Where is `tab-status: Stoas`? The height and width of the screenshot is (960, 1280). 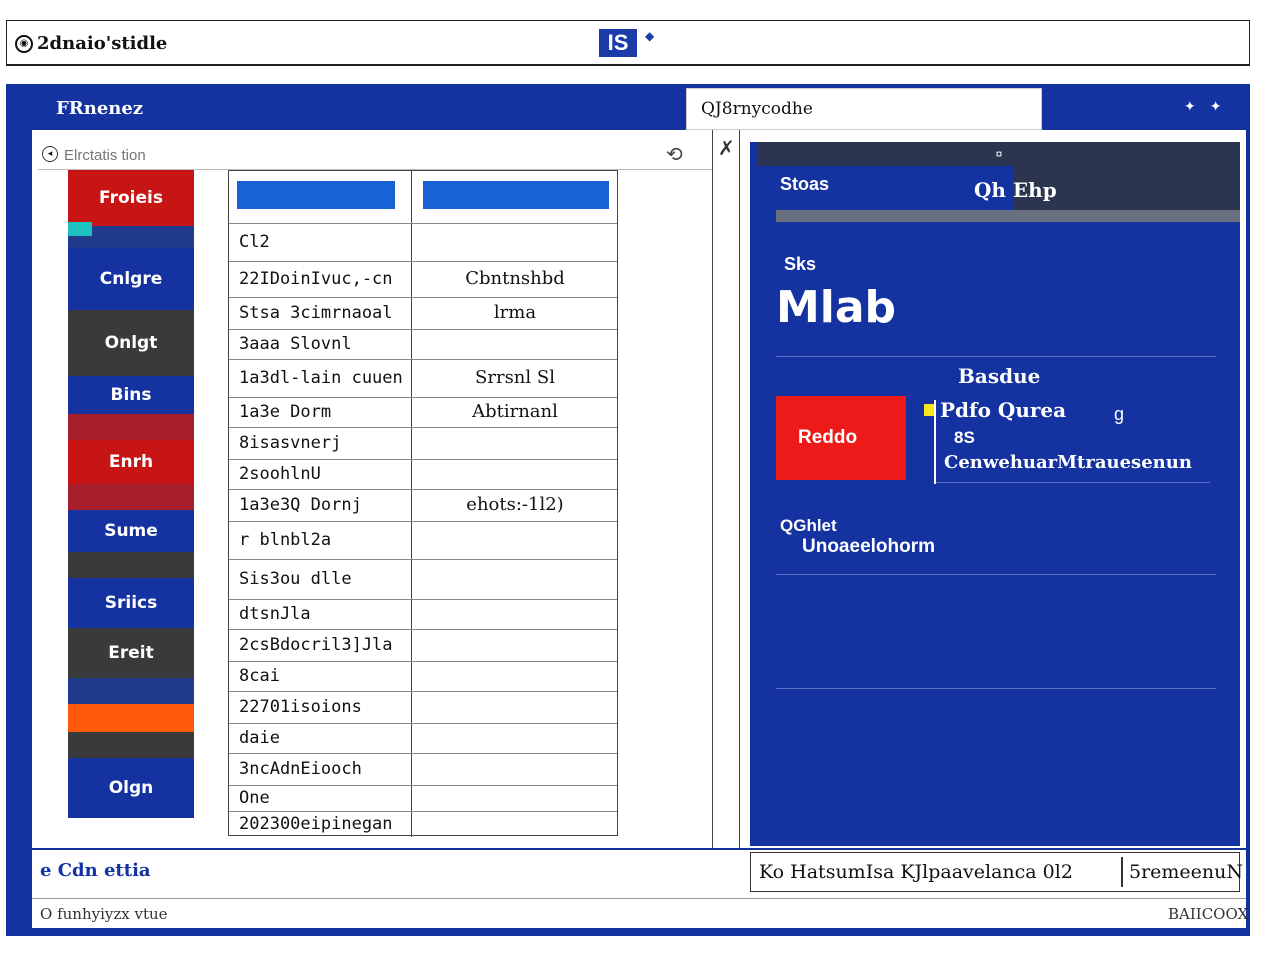 tab-status: Stoas is located at coordinates (804, 184).